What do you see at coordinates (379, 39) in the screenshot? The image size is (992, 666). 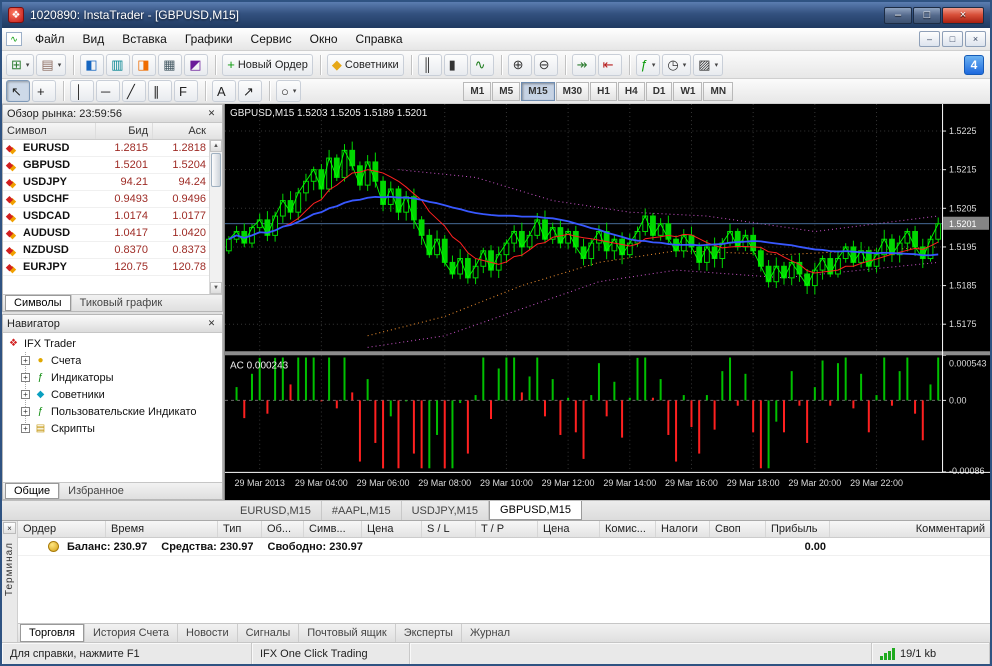 I see `menu-help: Справка` at bounding box center [379, 39].